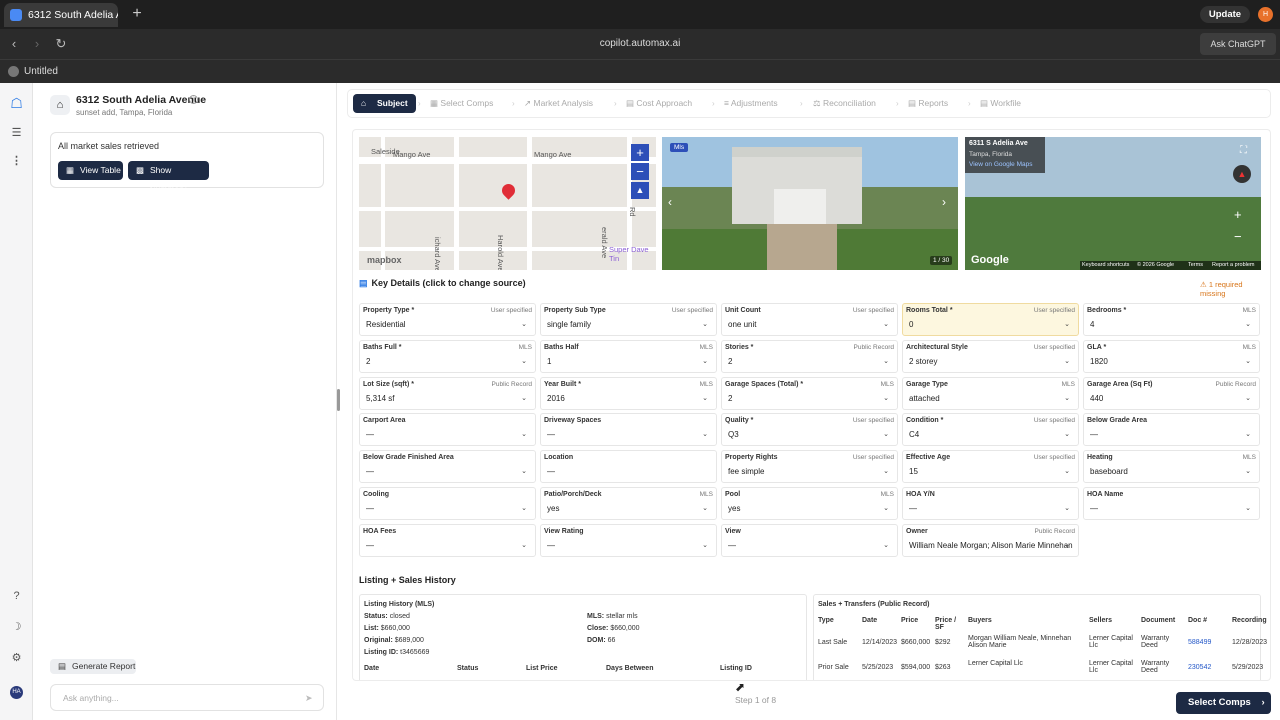  What do you see at coordinates (1171, 467) in the screenshot?
I see `field-heating: Heating MLS baseboard ⌄` at bounding box center [1171, 467].